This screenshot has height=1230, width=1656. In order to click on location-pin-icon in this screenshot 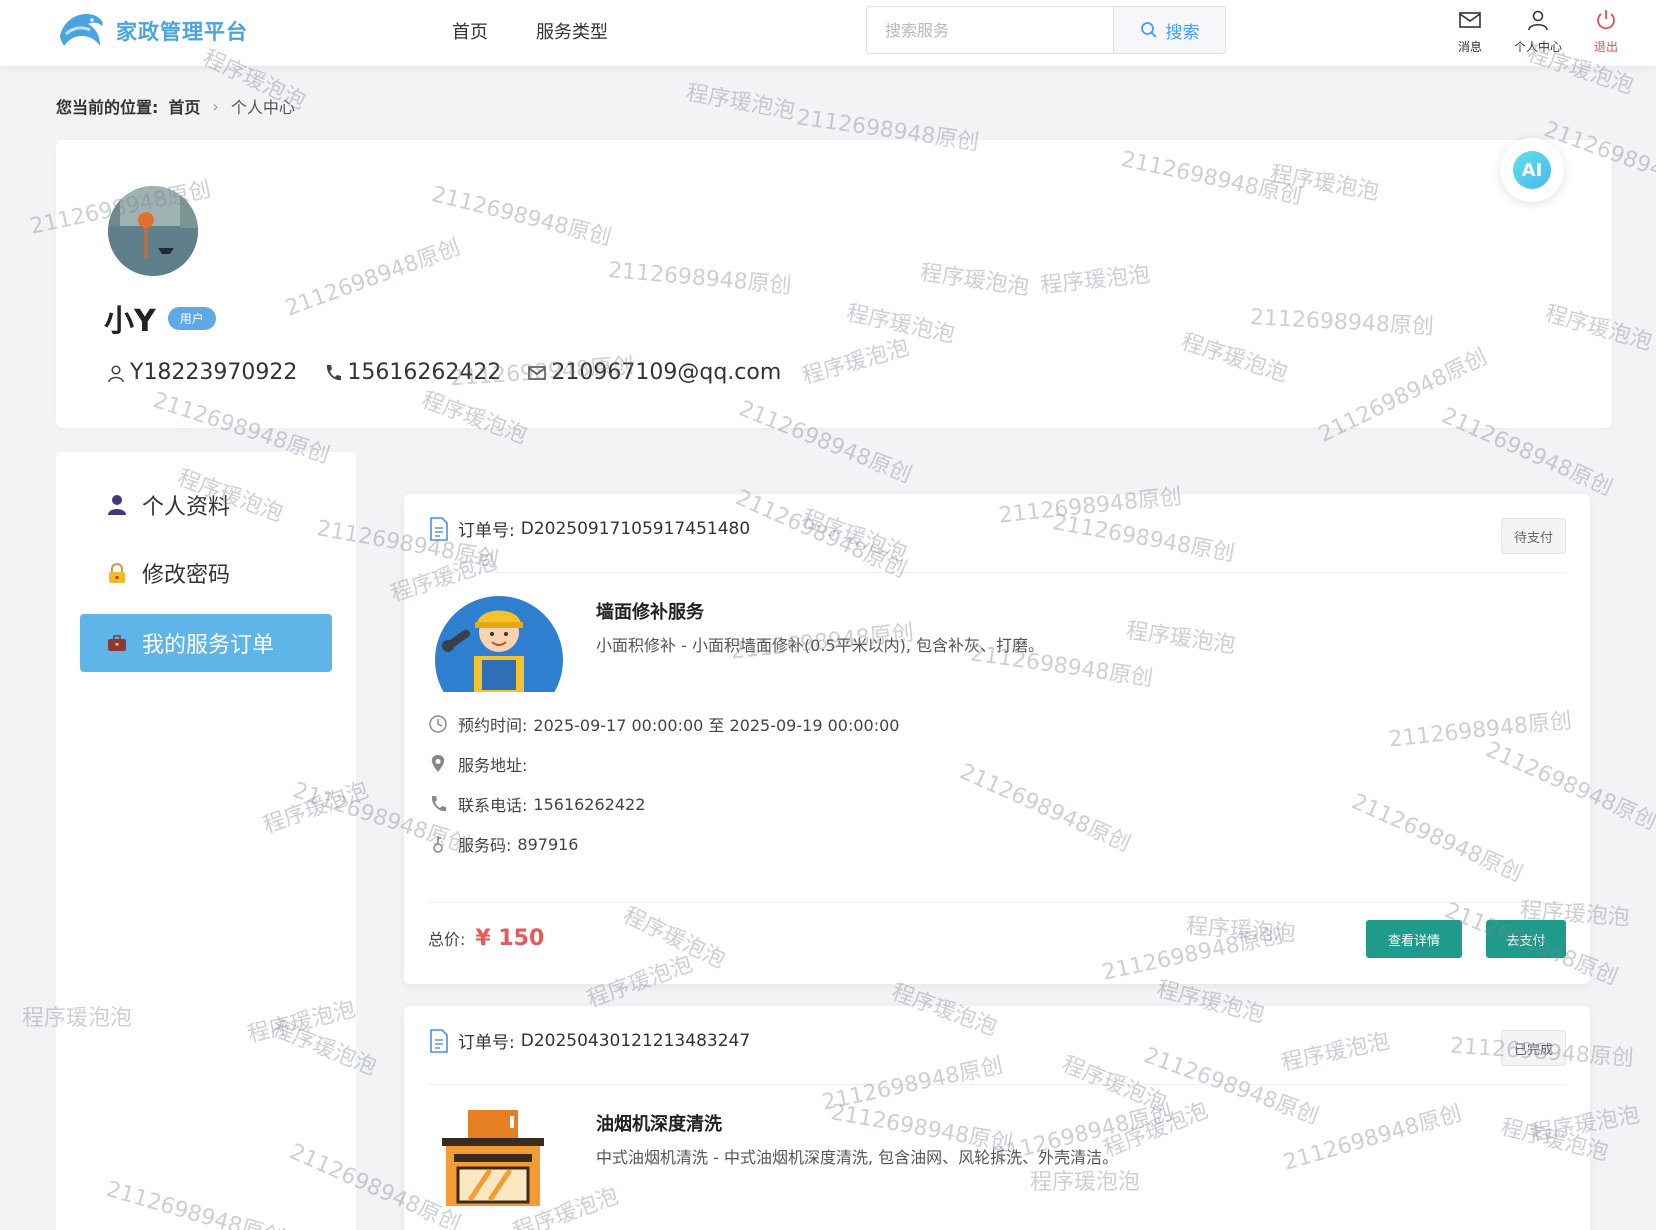, I will do `click(438, 763)`.